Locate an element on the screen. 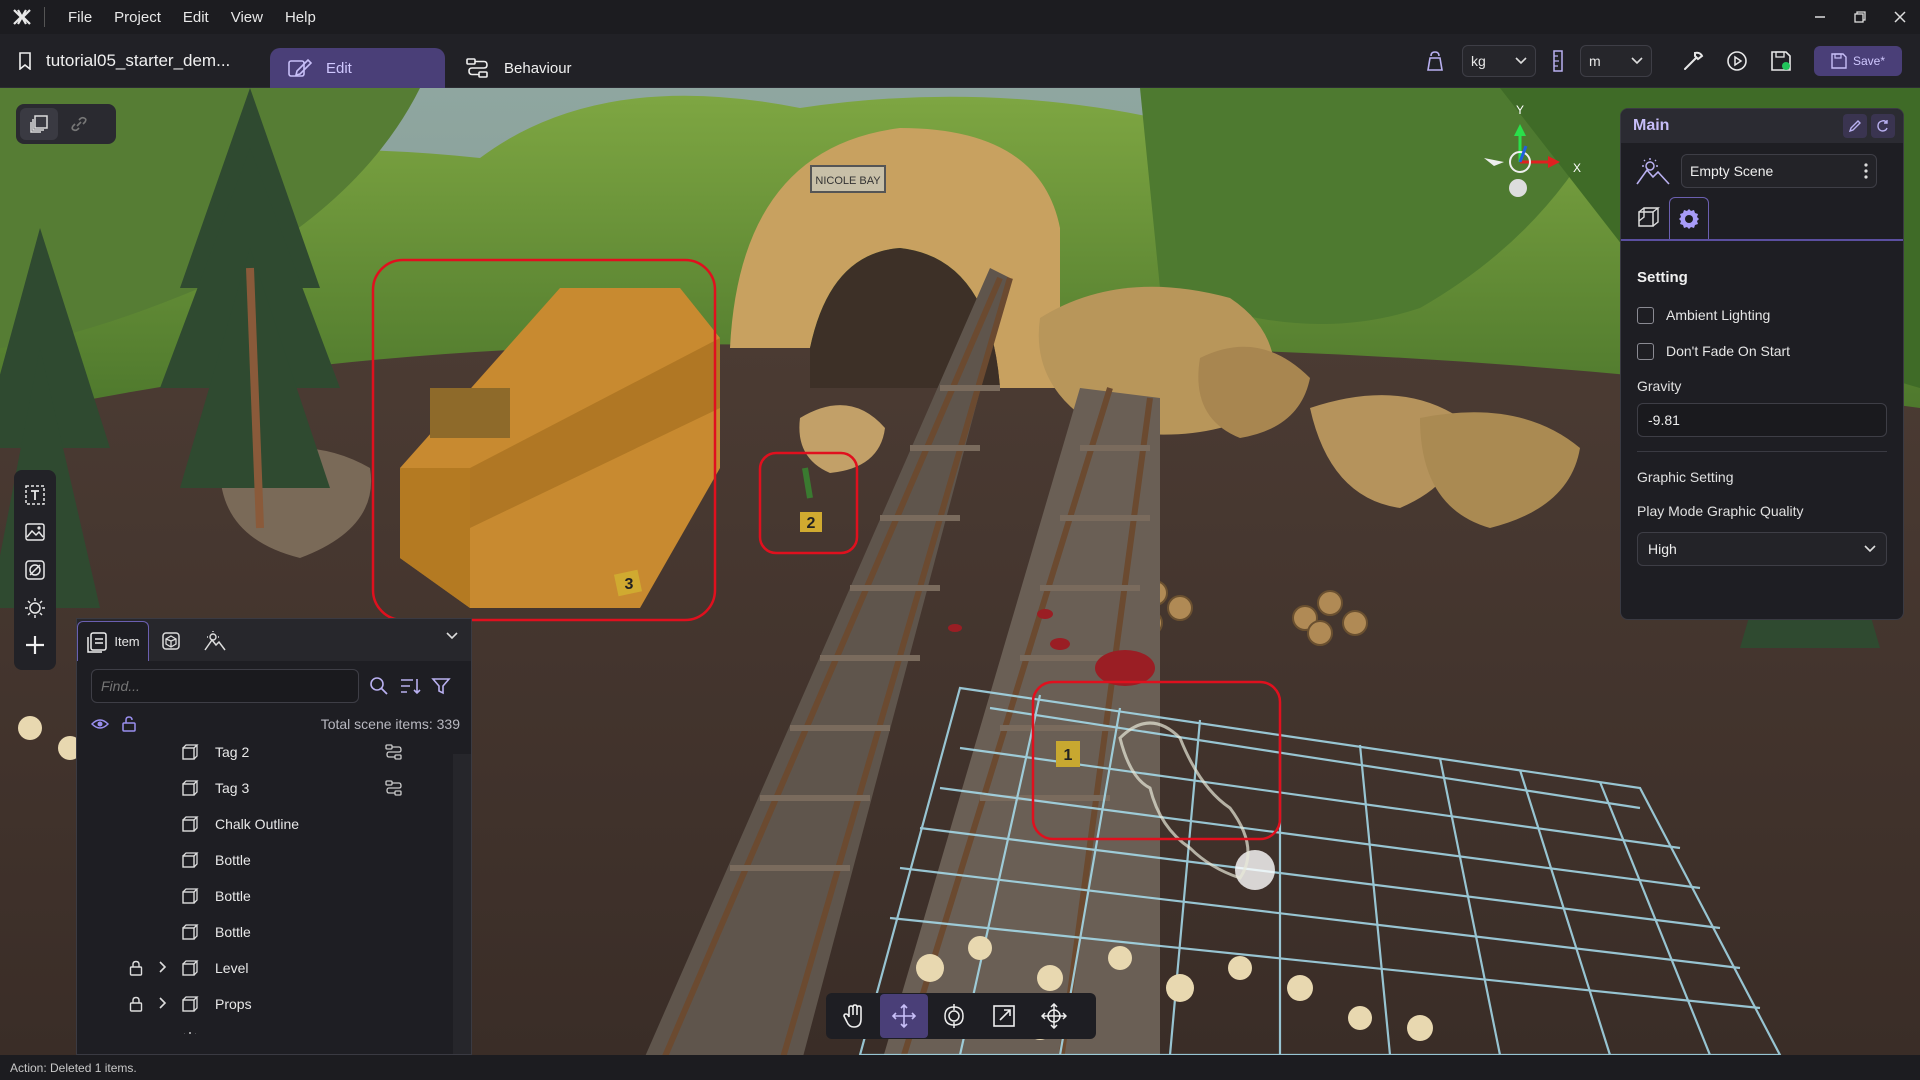  sort-button is located at coordinates (410, 686).